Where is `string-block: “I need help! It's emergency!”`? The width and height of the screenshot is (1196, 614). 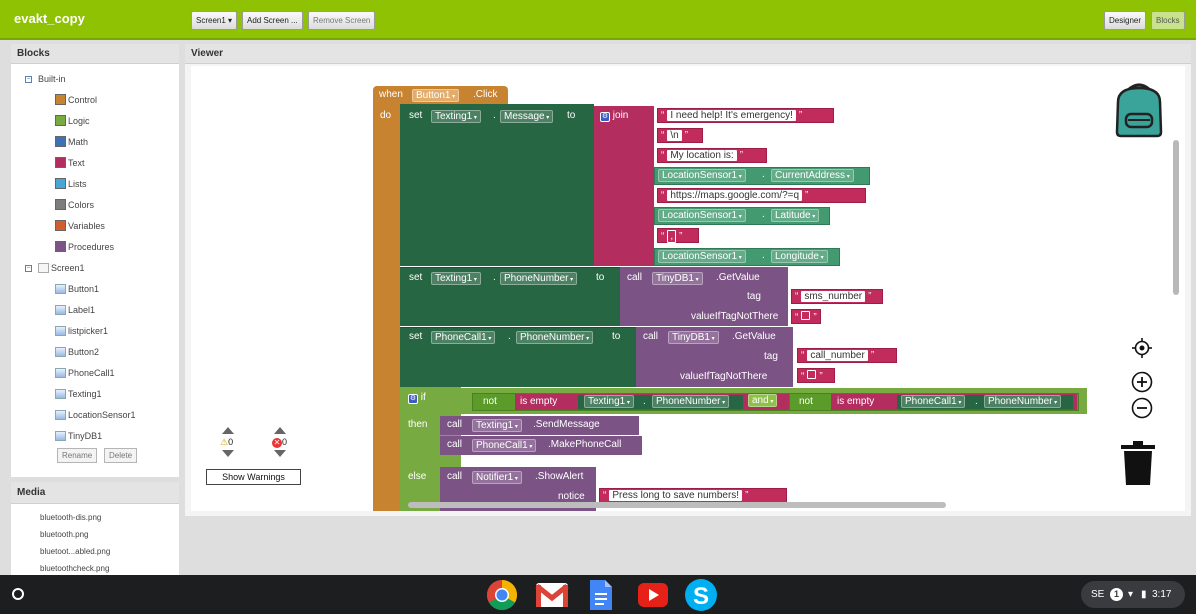
string-block: “I need help! It's emergency!” is located at coordinates (745, 115).